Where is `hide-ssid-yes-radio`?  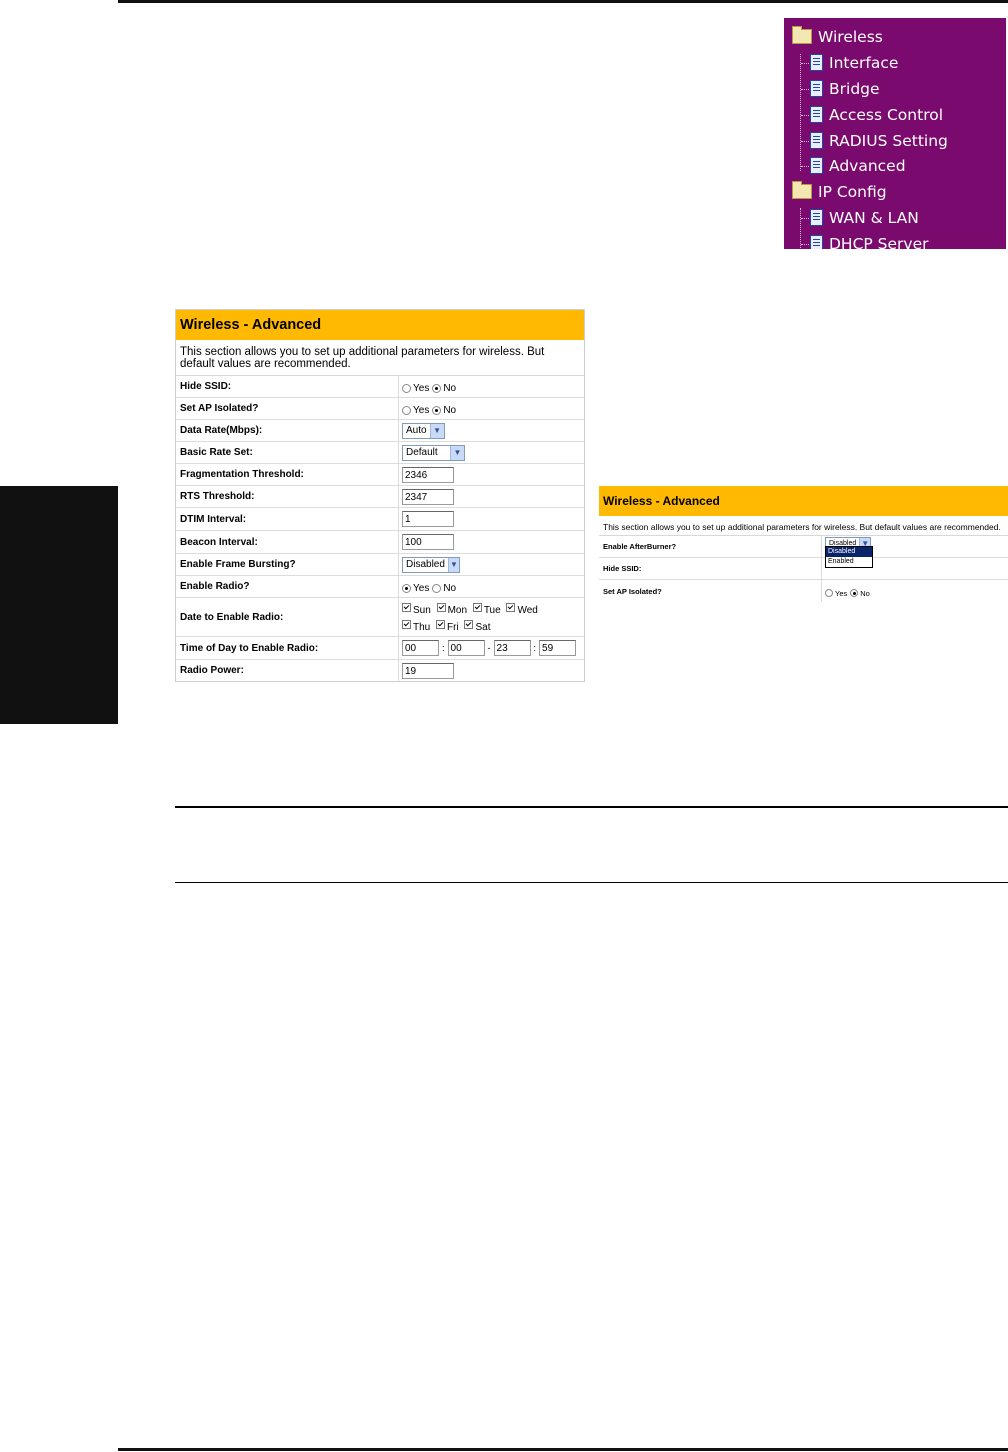 hide-ssid-yes-radio is located at coordinates (406, 388).